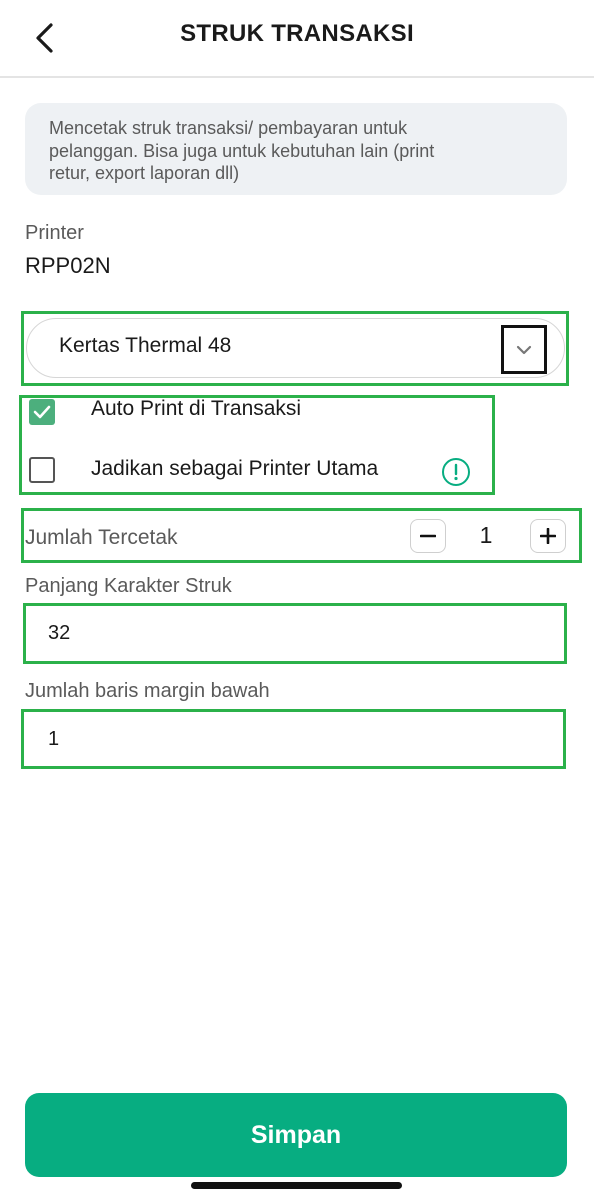 Image resolution: width=594 pixels, height=1202 pixels. I want to click on printer-name: RPP02N, so click(68, 265).